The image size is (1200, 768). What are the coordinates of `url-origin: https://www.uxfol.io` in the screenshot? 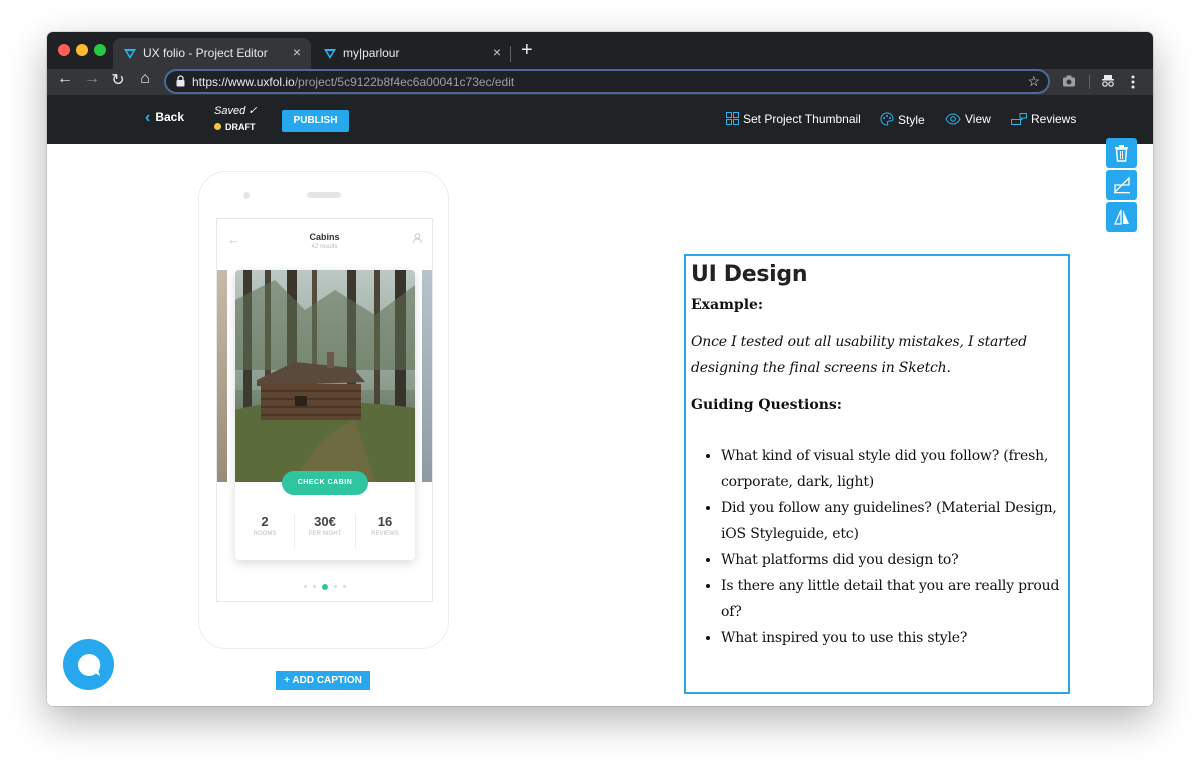 It's located at (243, 82).